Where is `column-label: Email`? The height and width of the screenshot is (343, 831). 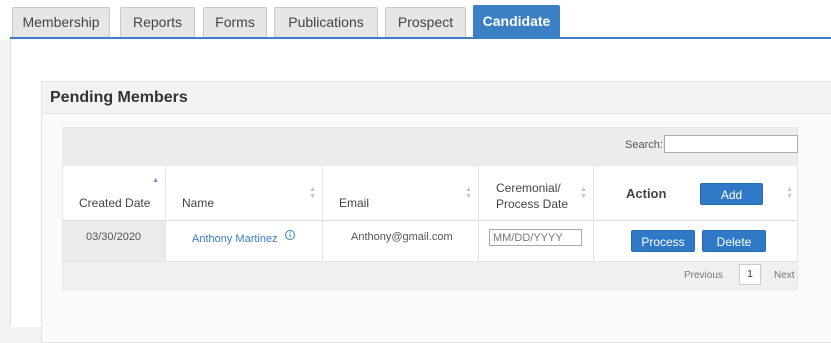 column-label: Email is located at coordinates (354, 203).